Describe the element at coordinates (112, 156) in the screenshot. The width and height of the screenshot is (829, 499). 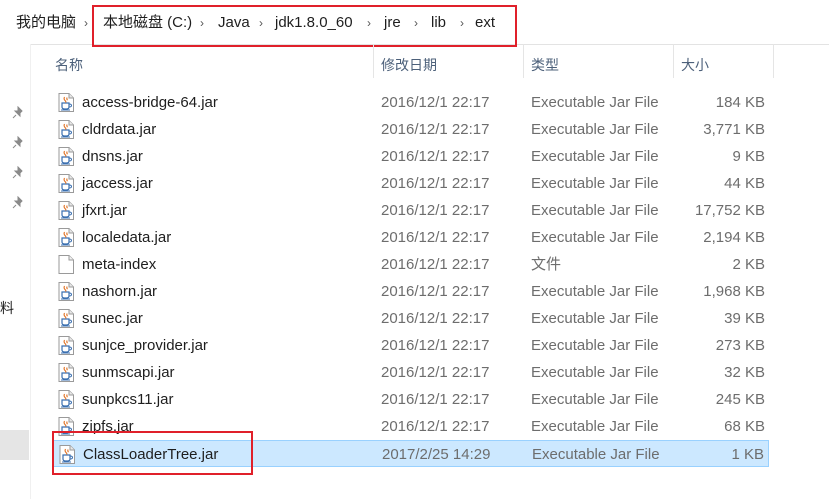
I see `file-name: dnsns.jar` at that location.